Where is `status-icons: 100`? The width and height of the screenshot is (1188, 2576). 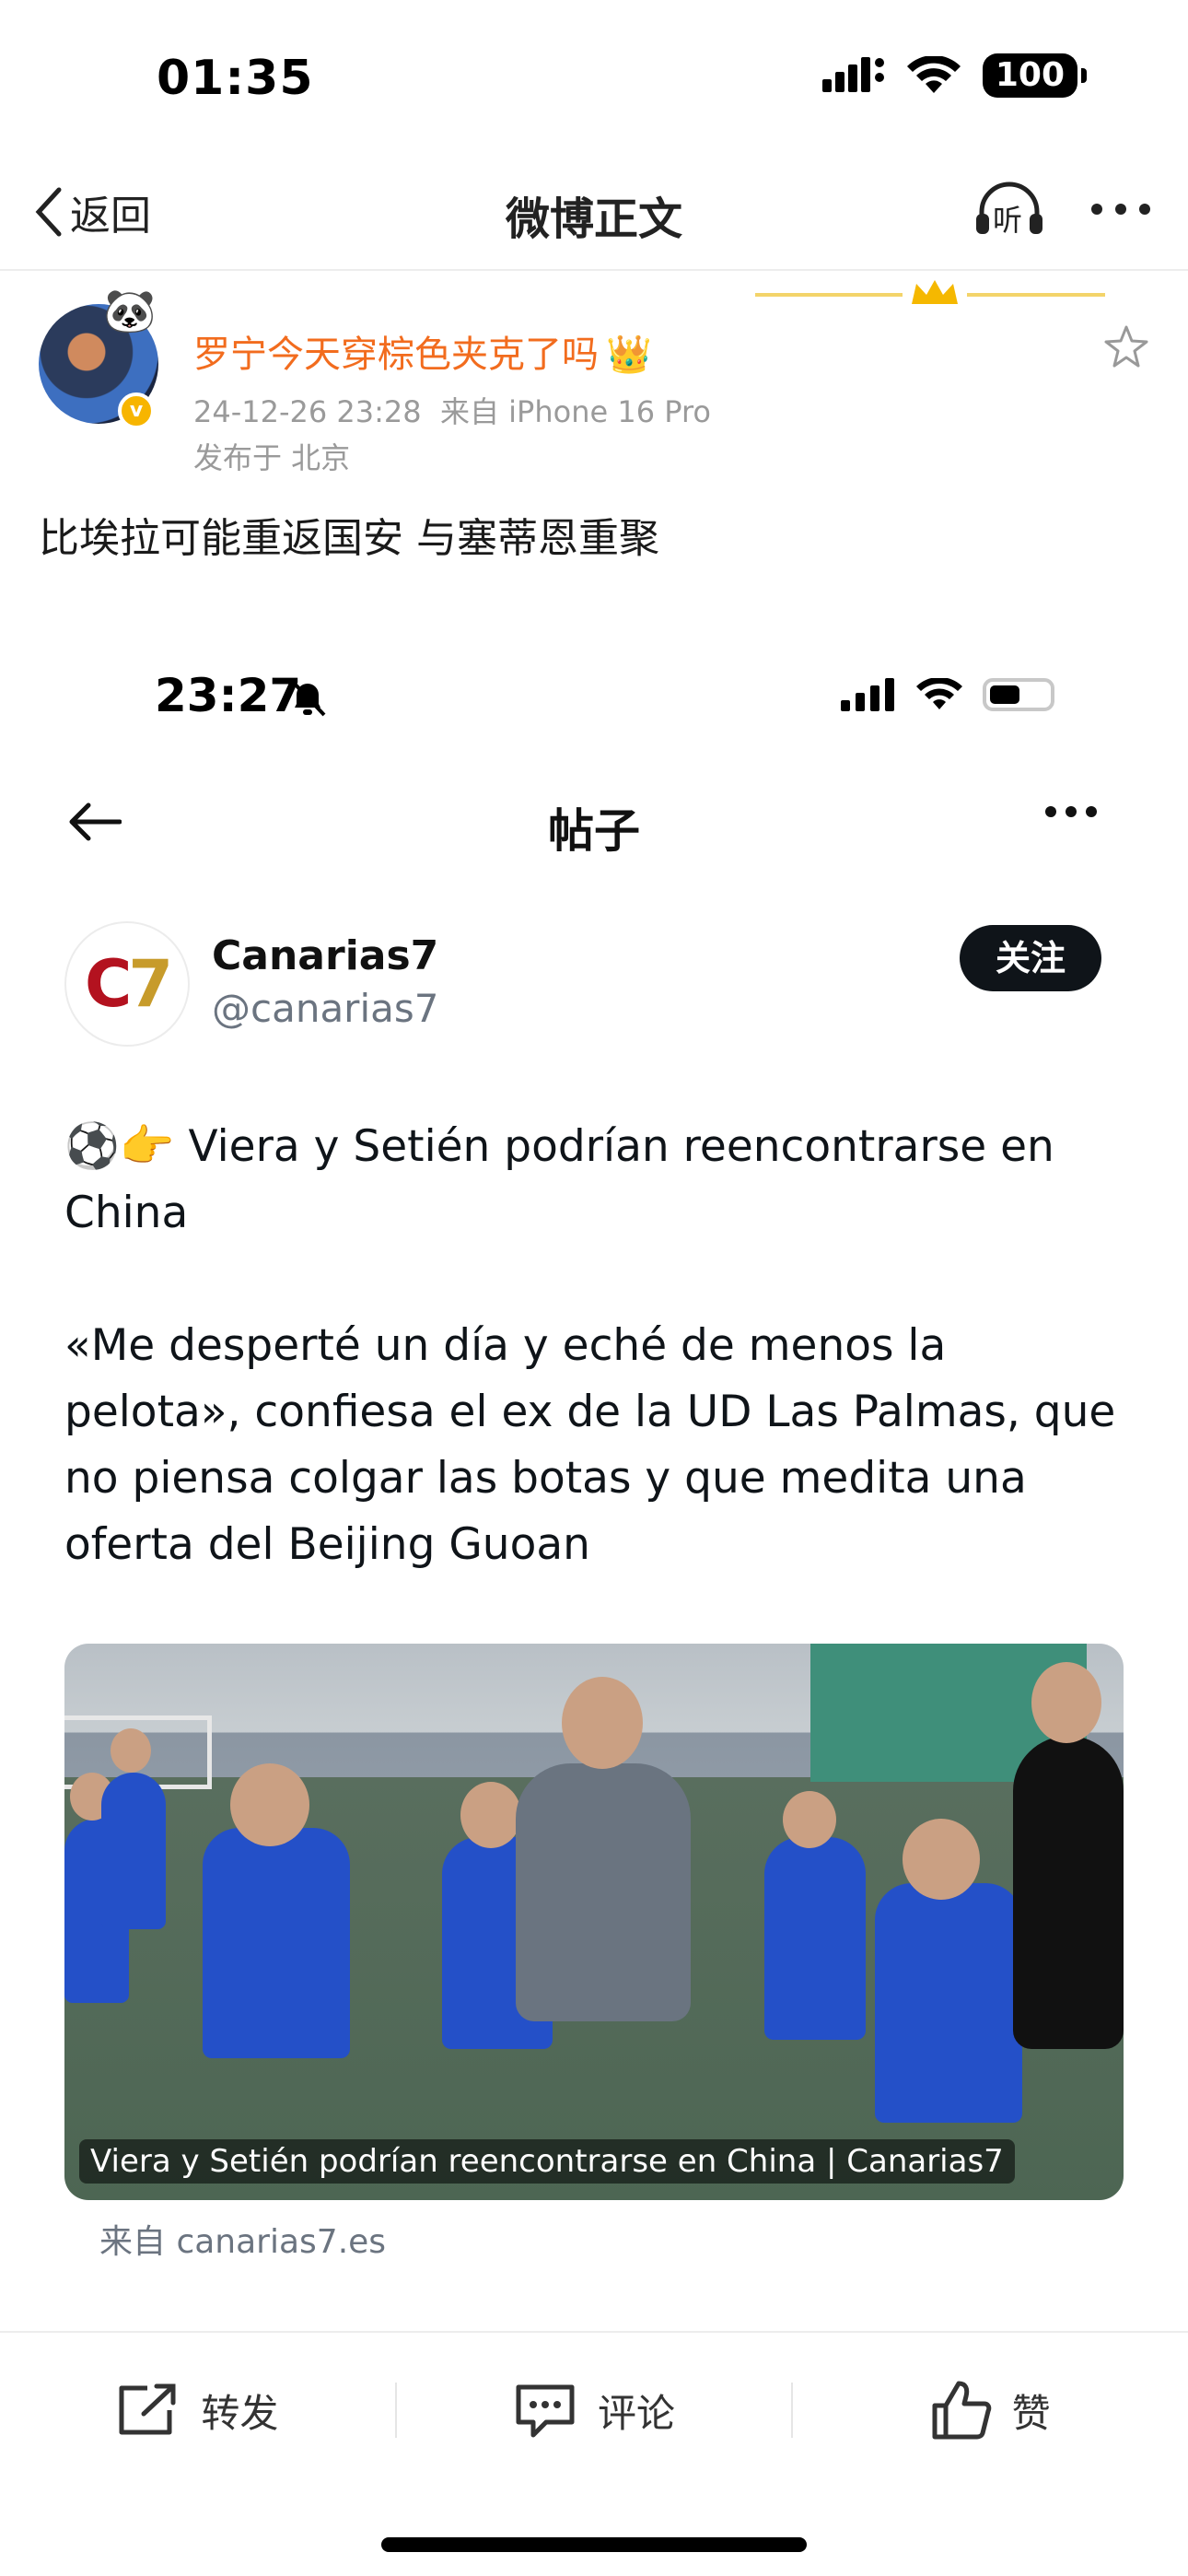
status-icons: 100 is located at coordinates (954, 75).